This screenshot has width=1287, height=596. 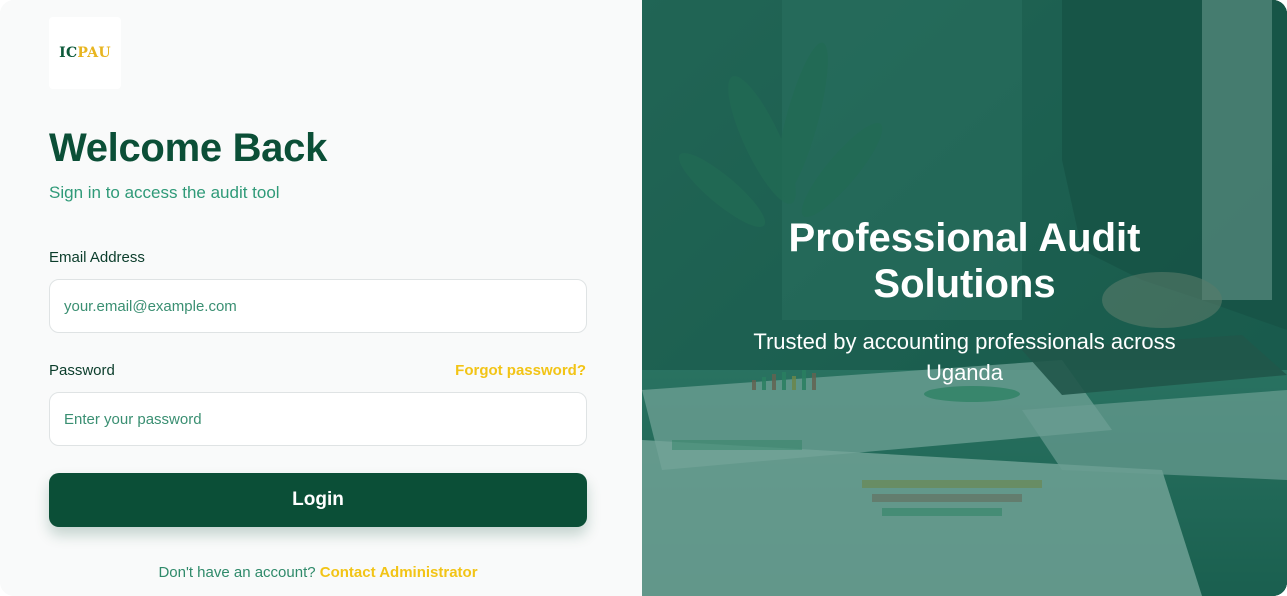 What do you see at coordinates (82, 370) in the screenshot?
I see `password-label: Password` at bounding box center [82, 370].